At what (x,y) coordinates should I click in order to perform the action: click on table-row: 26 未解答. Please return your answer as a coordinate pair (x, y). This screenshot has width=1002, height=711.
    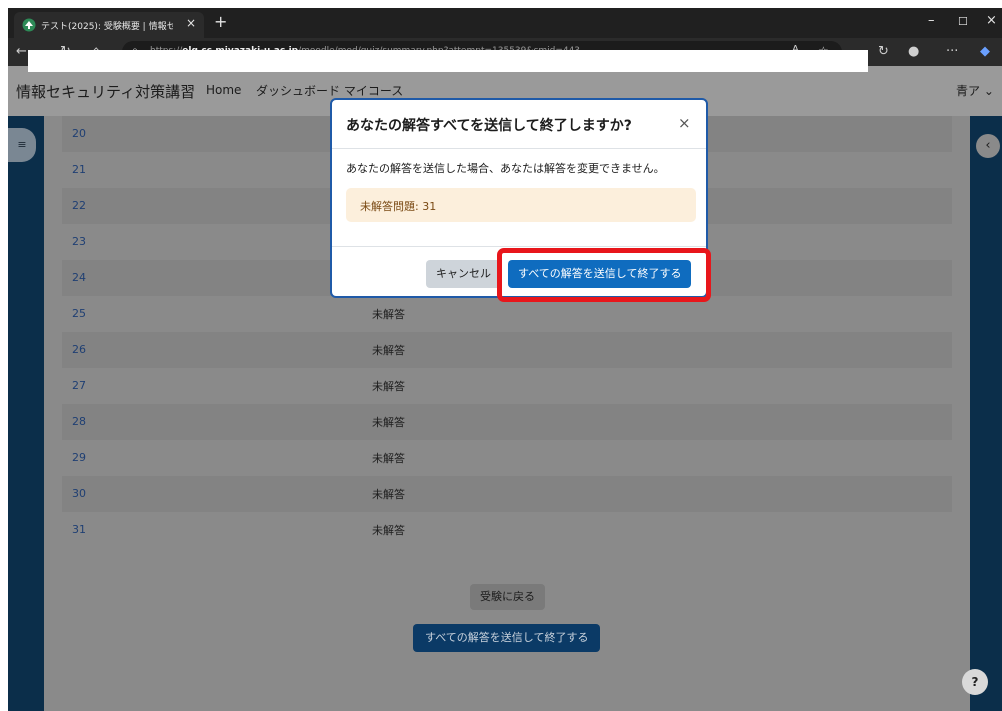
    Looking at the image, I should click on (507, 350).